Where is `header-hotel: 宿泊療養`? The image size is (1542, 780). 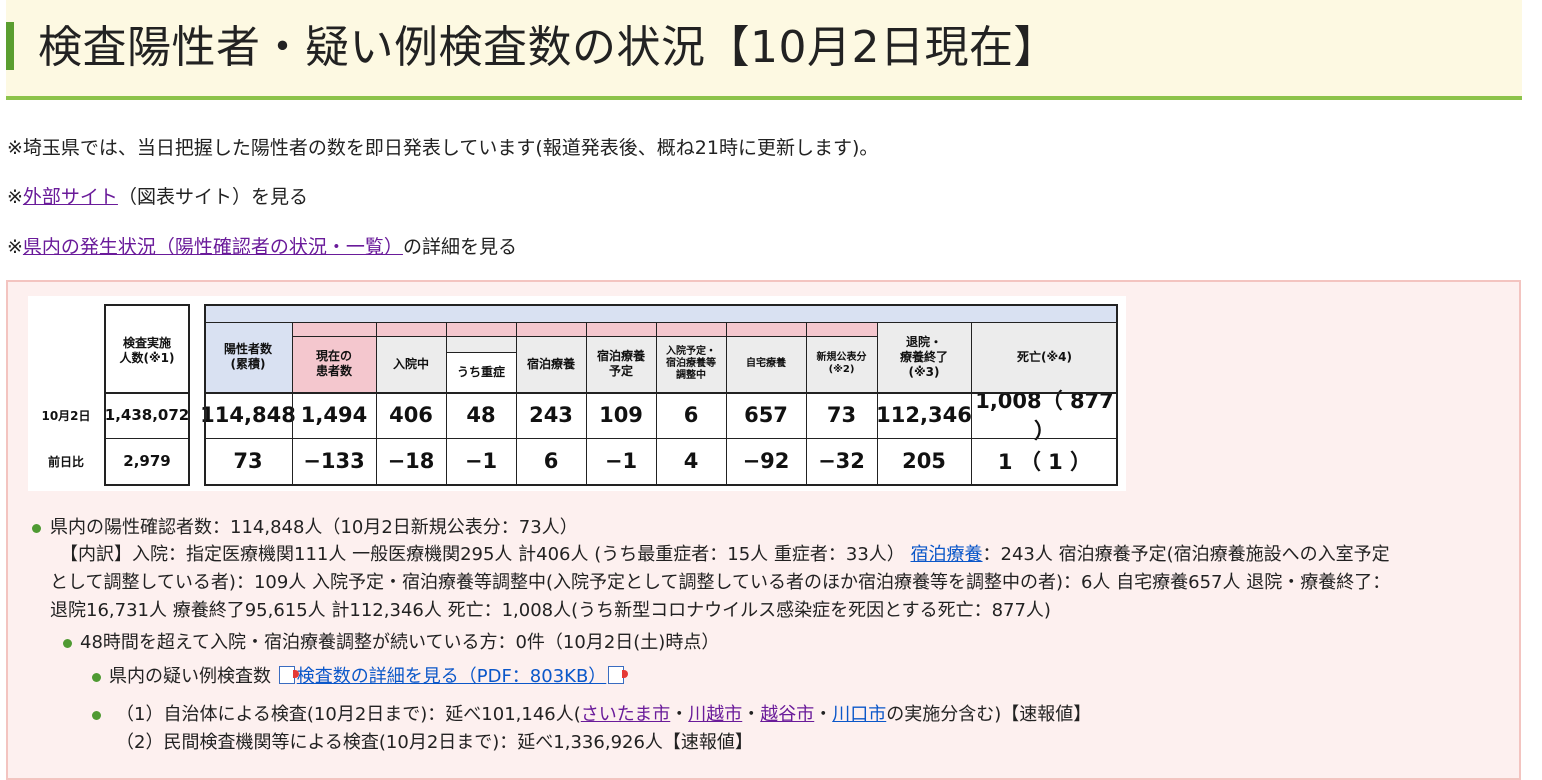 header-hotel: 宿泊療養 is located at coordinates (550, 363).